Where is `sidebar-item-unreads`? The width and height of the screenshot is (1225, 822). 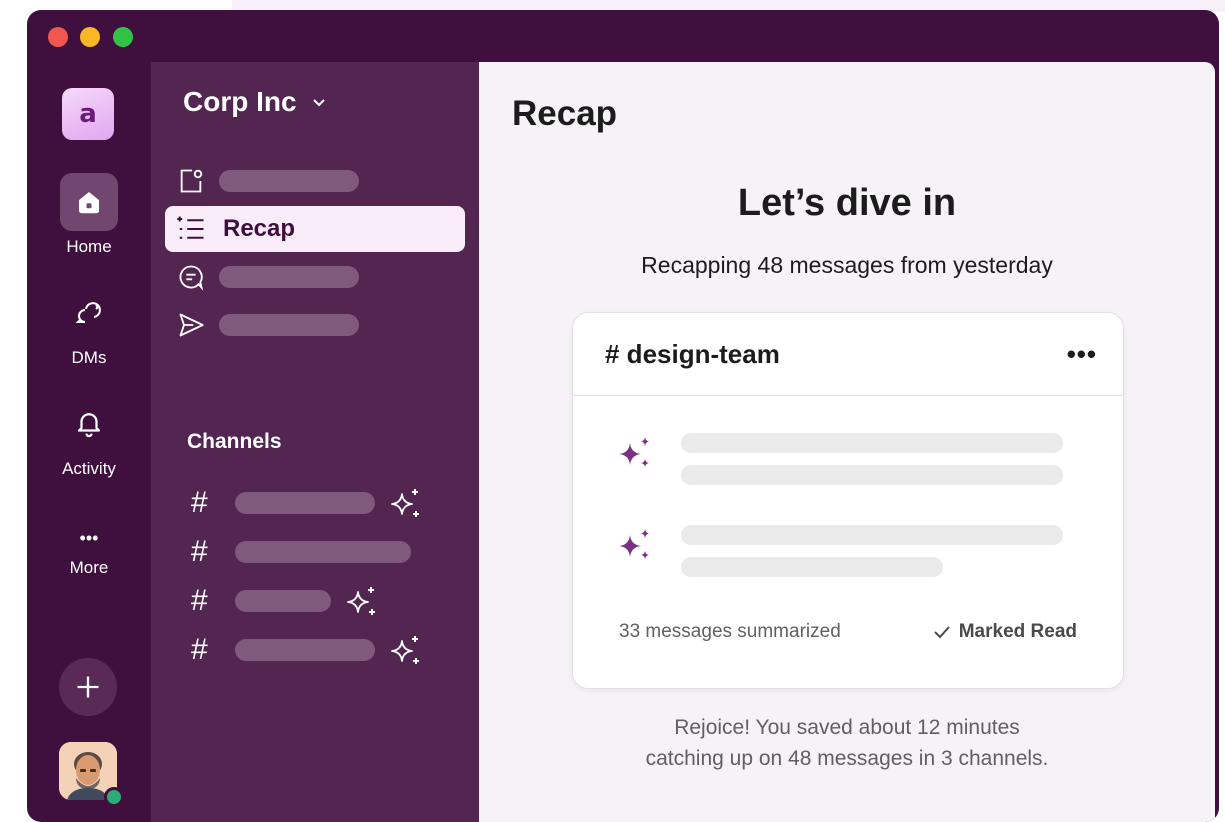
sidebar-item-unreads is located at coordinates (315, 181).